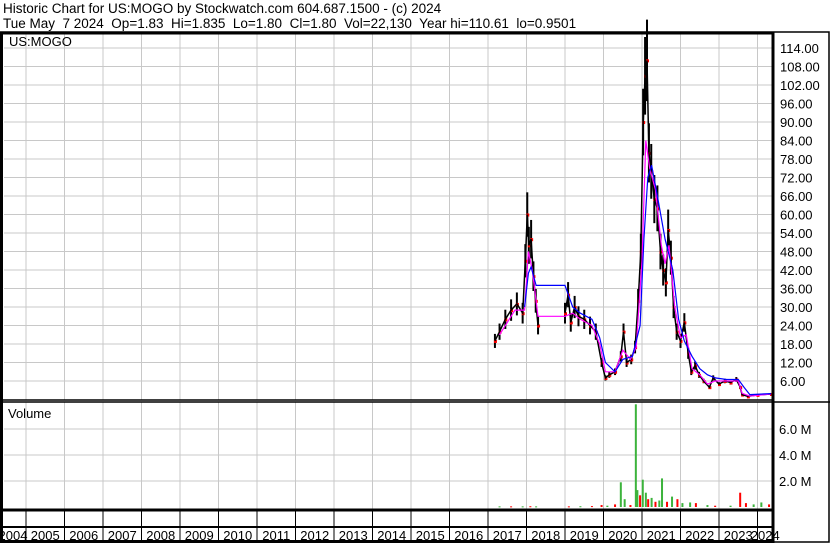 Image resolution: width=830 pixels, height=543 pixels. I want to click on year-tick-label: 2023, so click(738, 535).